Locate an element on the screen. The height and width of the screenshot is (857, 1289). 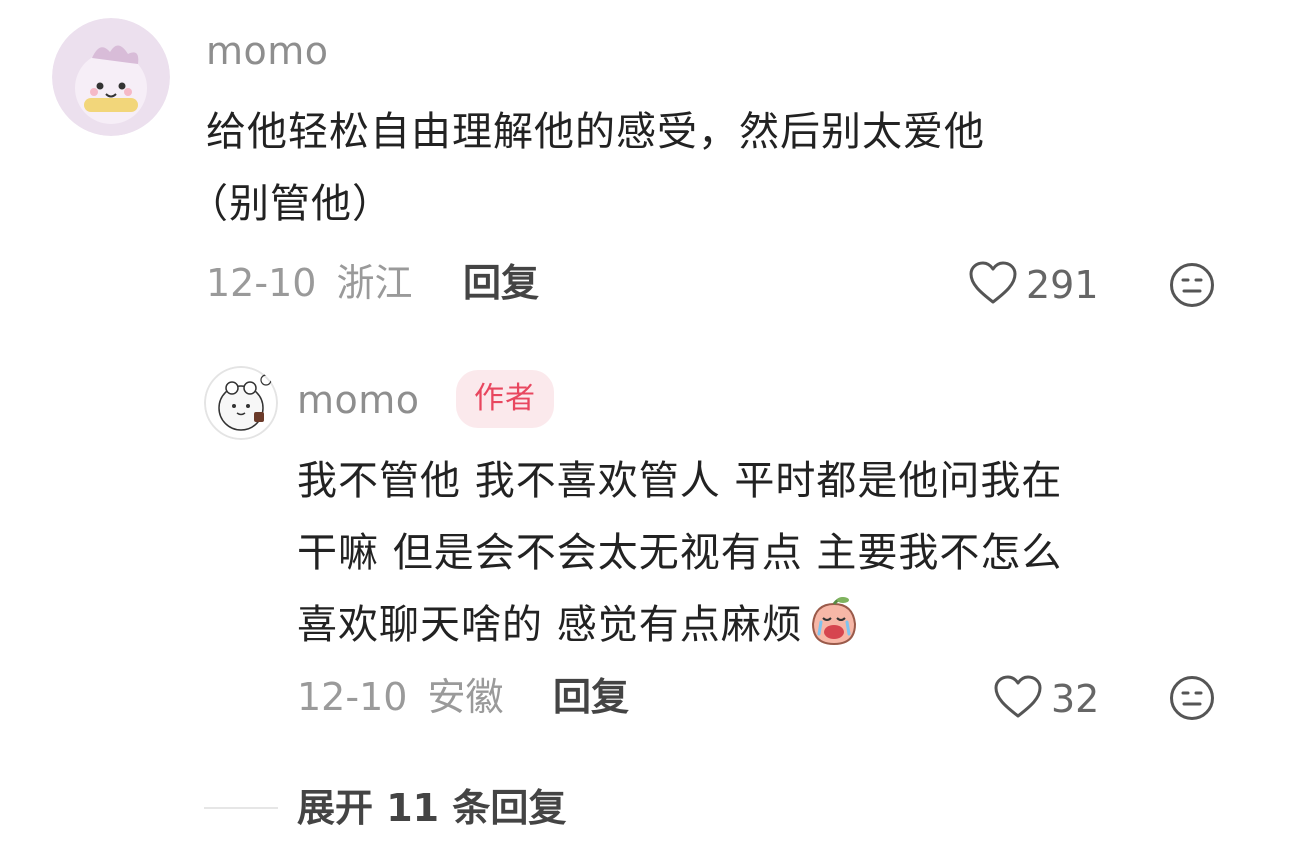
author-badge: 作者 is located at coordinates (505, 399).